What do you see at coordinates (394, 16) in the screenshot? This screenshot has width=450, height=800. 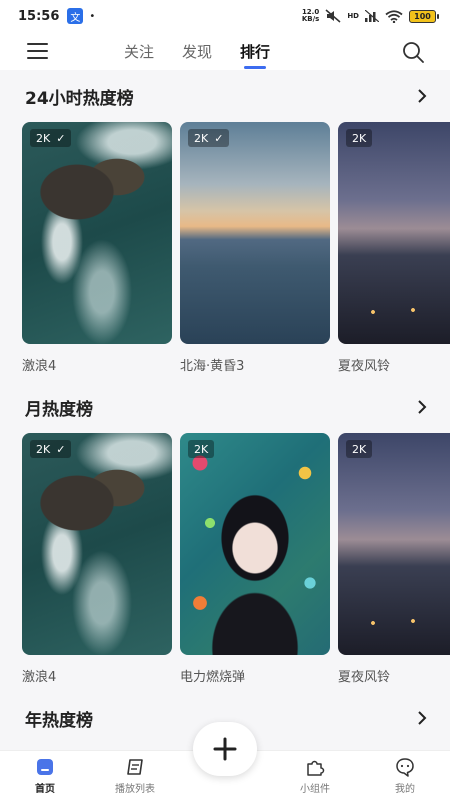 I see `wifi-icon` at bounding box center [394, 16].